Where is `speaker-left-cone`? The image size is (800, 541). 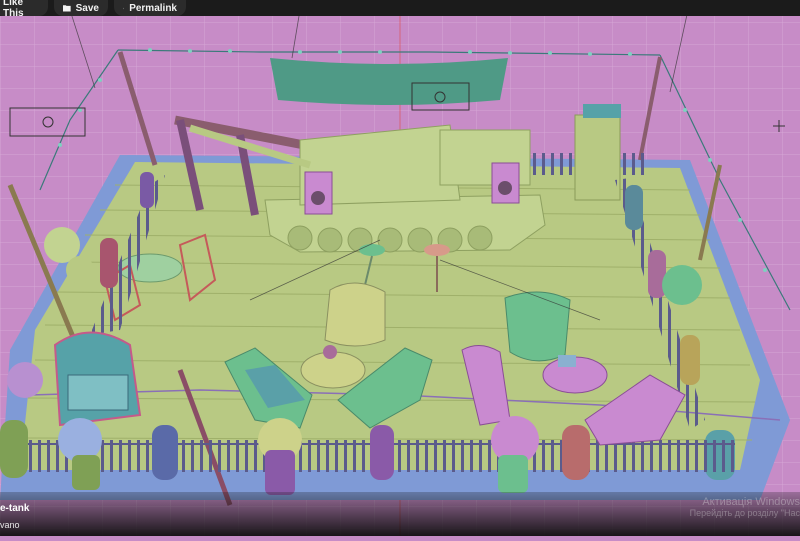 speaker-left-cone is located at coordinates (318, 198).